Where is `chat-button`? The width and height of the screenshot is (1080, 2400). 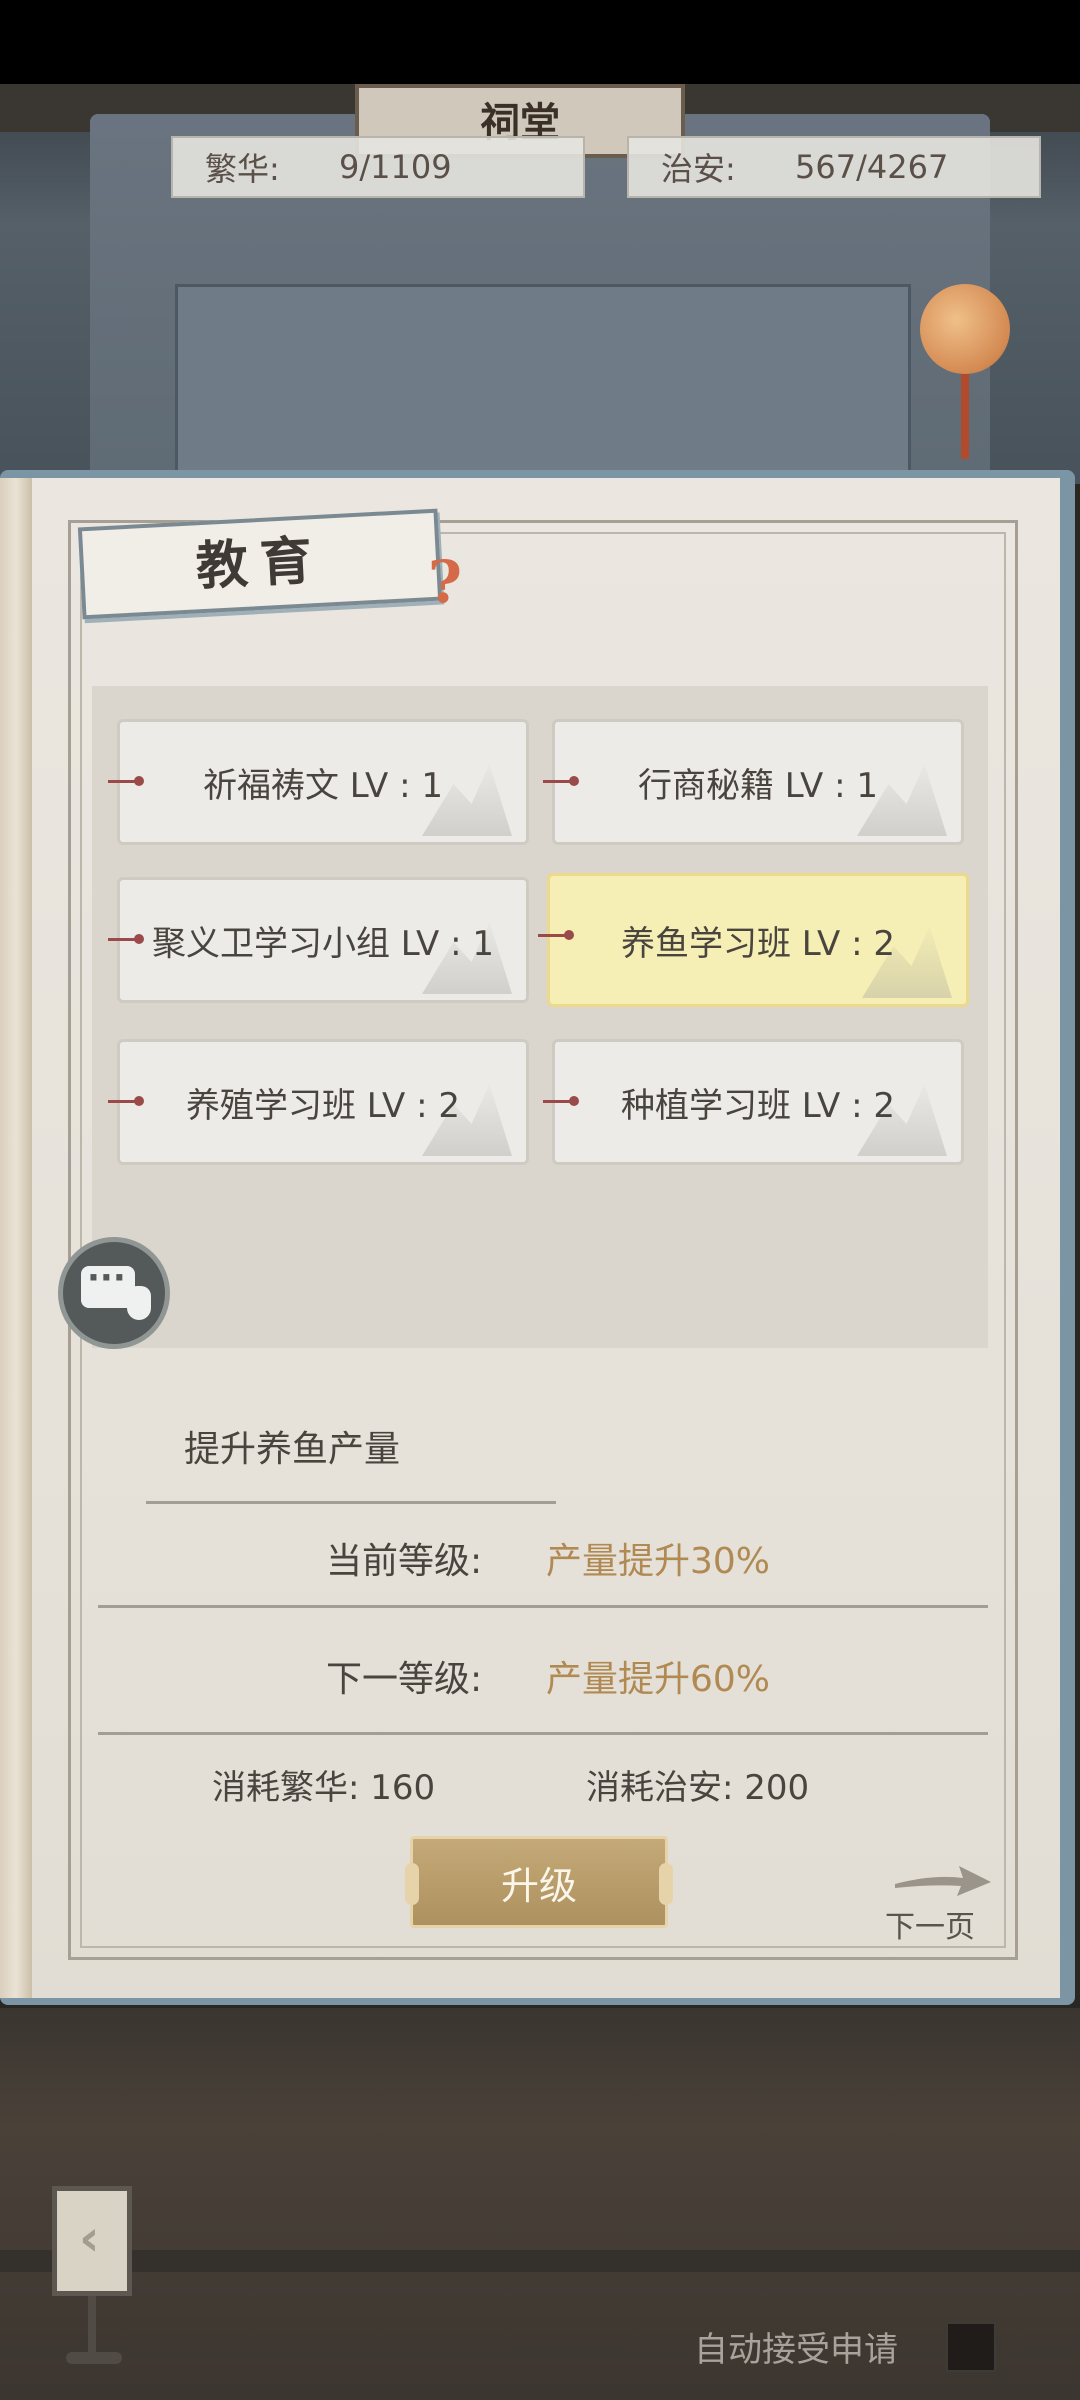 chat-button is located at coordinates (114, 1293).